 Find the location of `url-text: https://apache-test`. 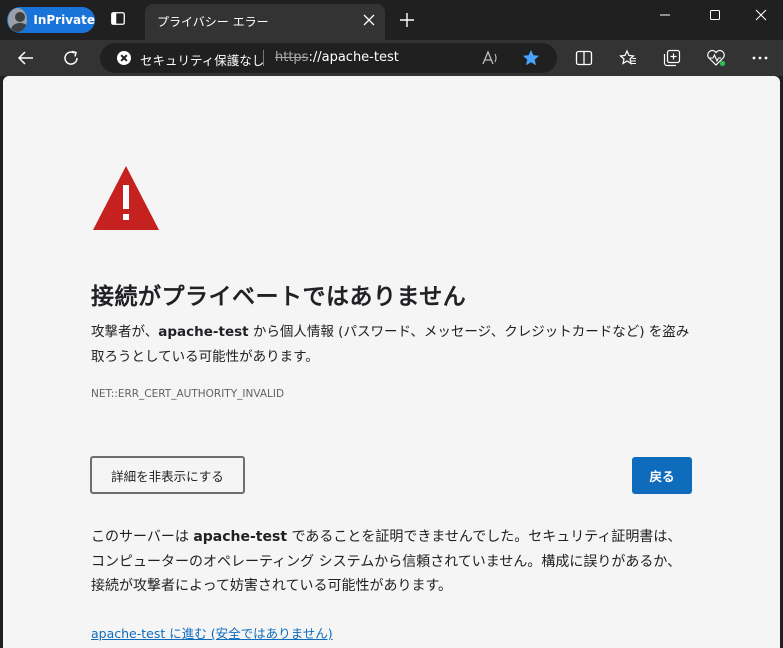

url-text: https://apache-test is located at coordinates (337, 57).